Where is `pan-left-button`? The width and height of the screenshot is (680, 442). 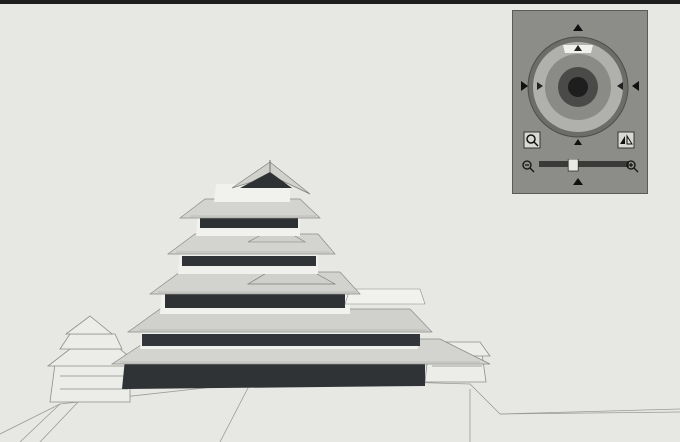 pan-left-button is located at coordinates (524, 86).